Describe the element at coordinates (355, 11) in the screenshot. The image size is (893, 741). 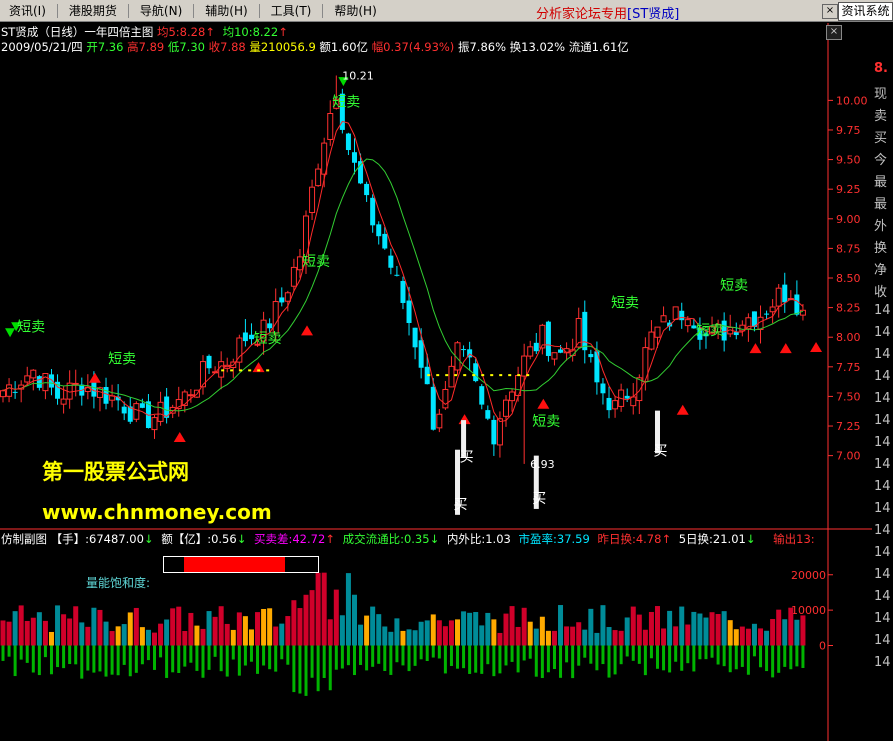
I see `menu-help: 帮助(H)` at that location.